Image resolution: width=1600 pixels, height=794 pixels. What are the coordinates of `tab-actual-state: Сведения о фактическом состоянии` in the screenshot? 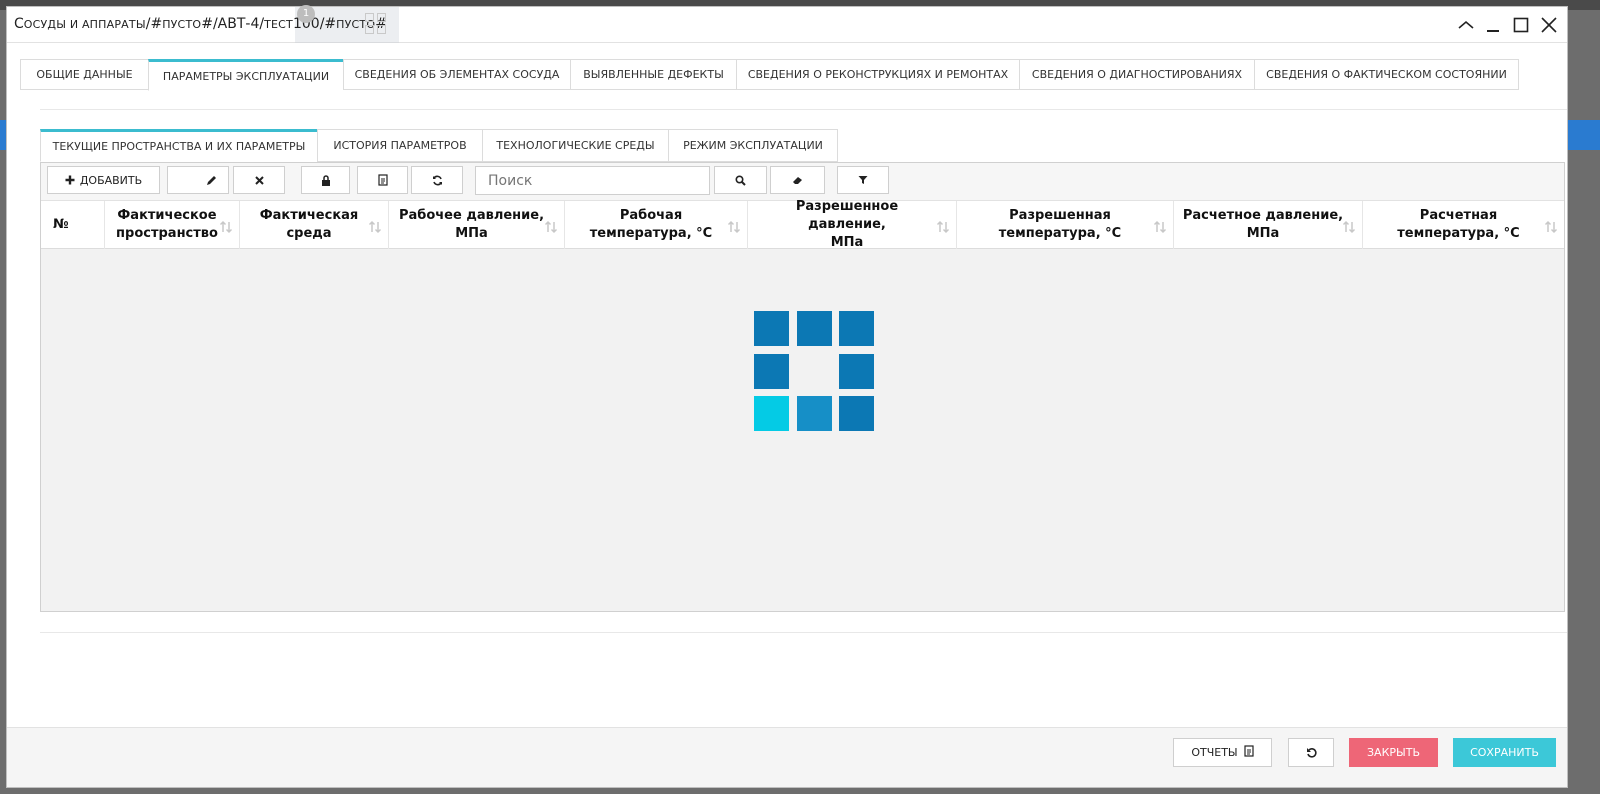 It's located at (1386, 74).